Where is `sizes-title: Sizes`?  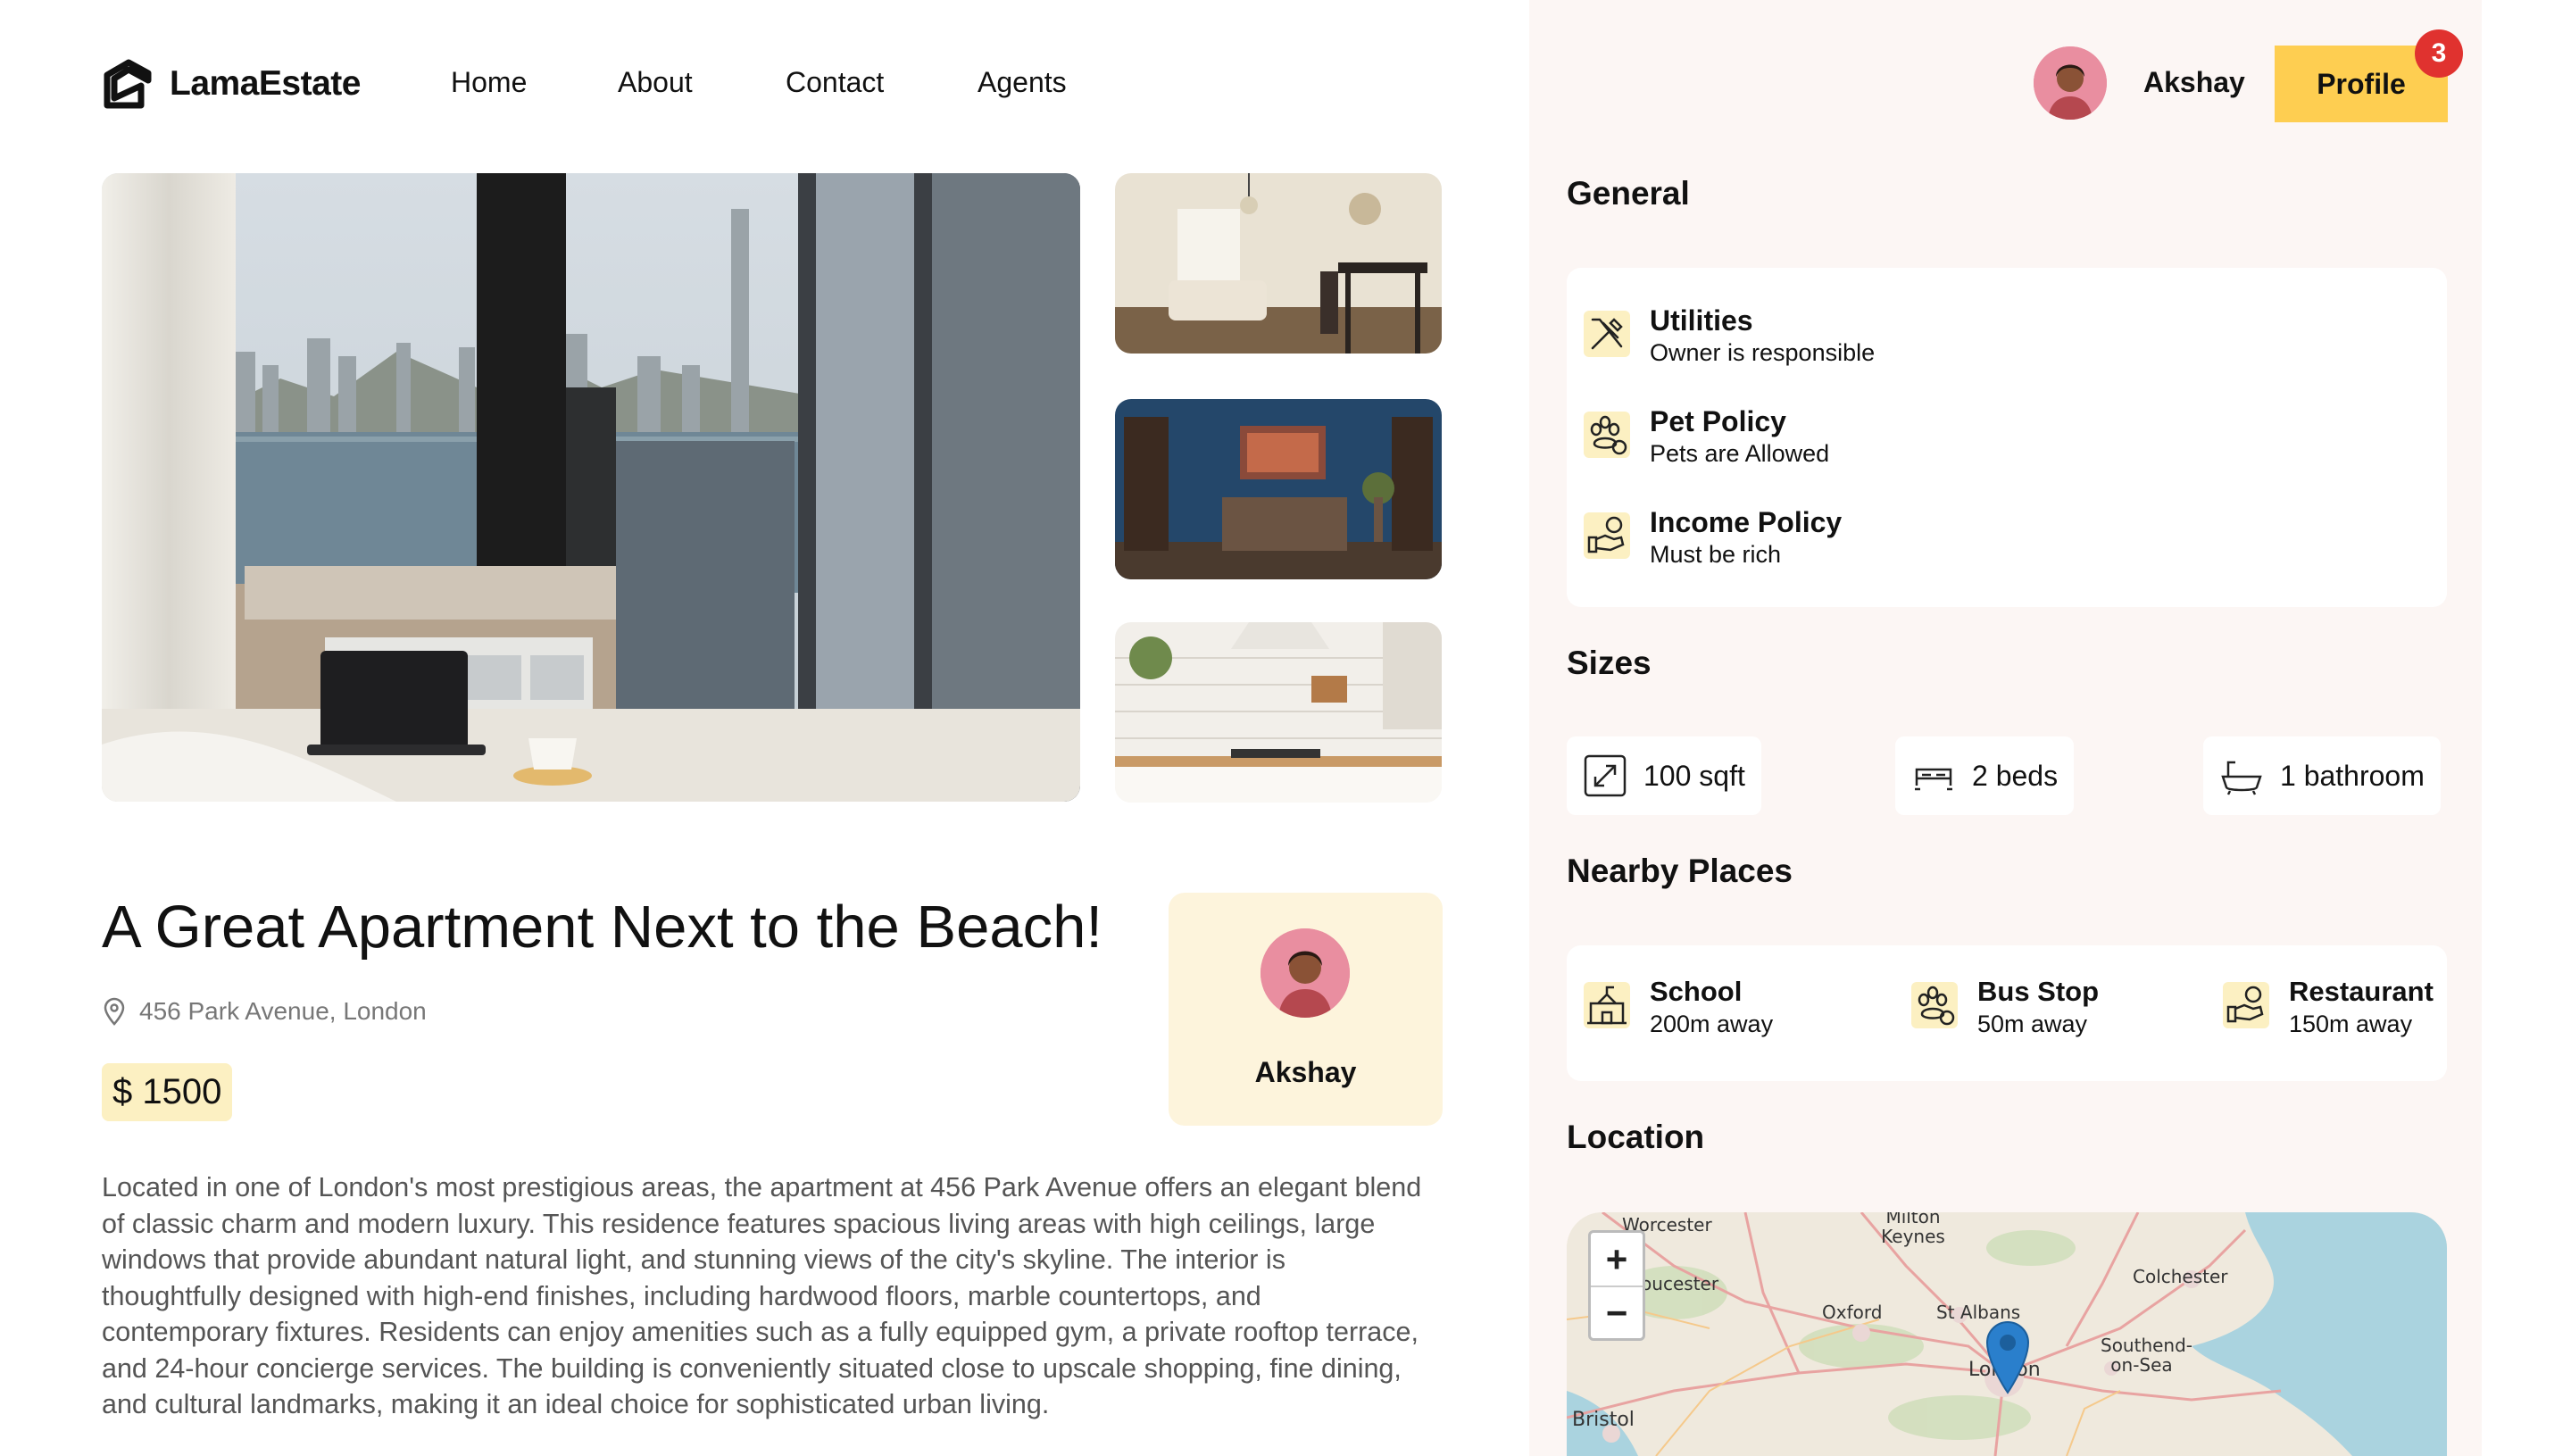
sizes-title: Sizes is located at coordinates (1609, 663).